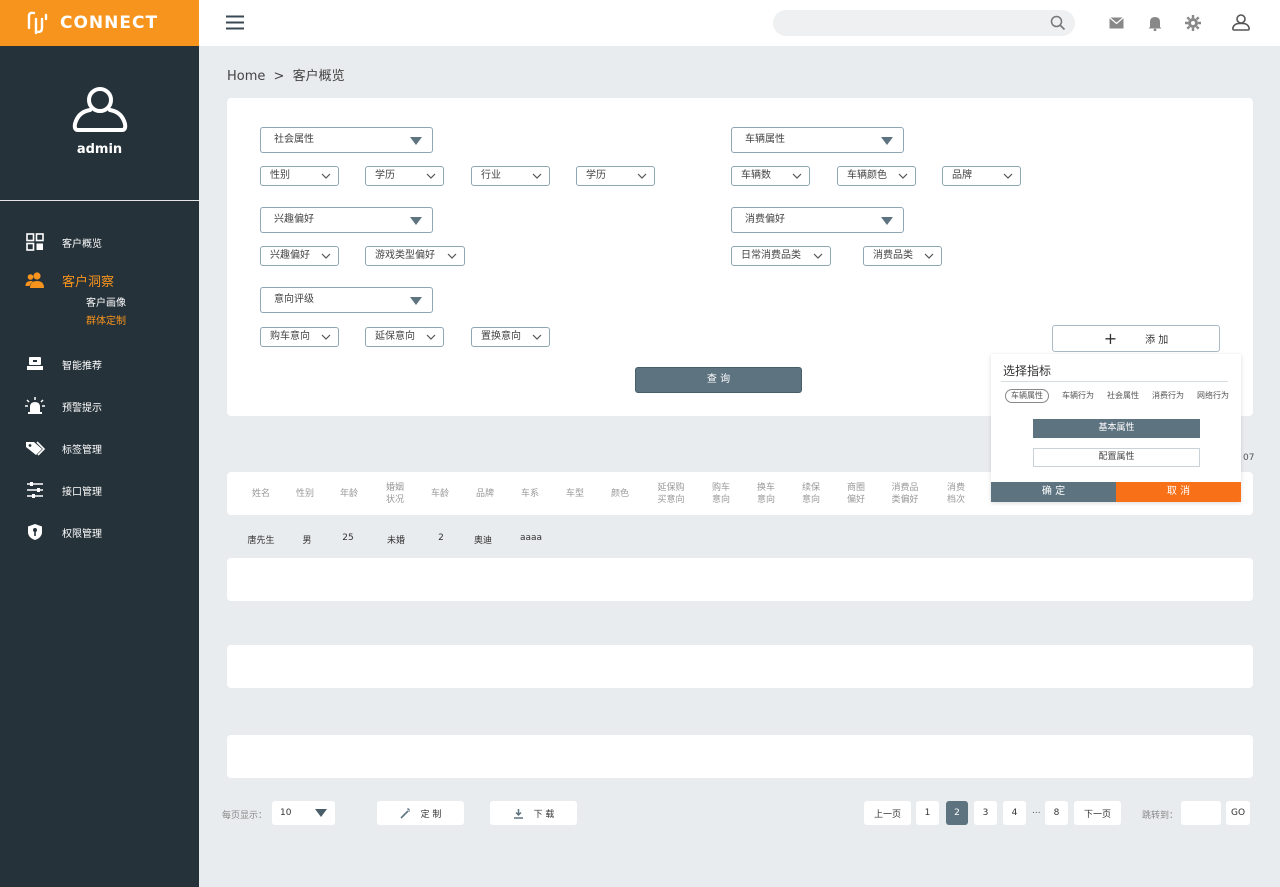 The height and width of the screenshot is (887, 1280). What do you see at coordinates (615, 176) in the screenshot?
I see `education-select-2: 学历` at bounding box center [615, 176].